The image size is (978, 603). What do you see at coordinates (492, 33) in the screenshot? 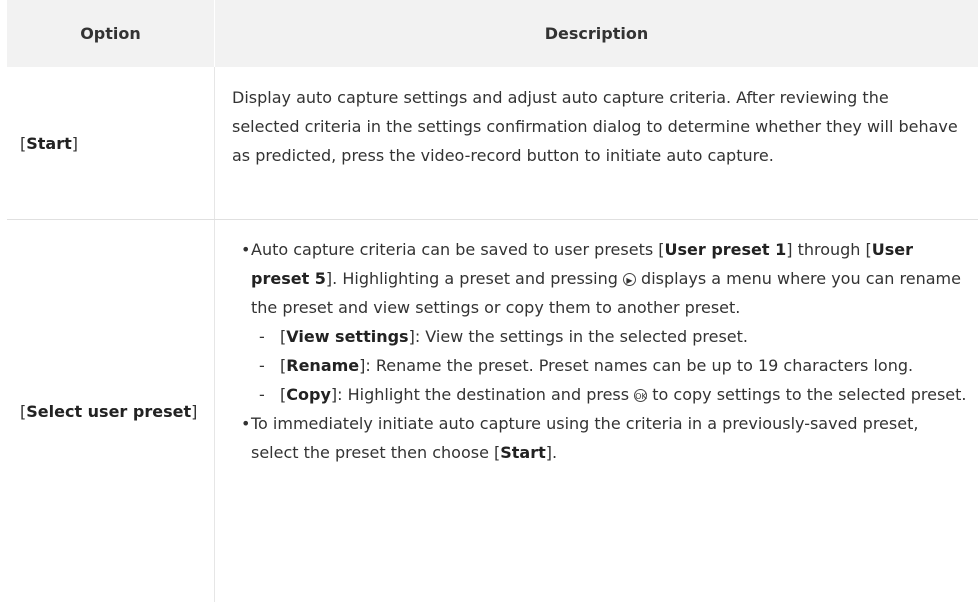
I see `table-header-row: Option Description` at bounding box center [492, 33].